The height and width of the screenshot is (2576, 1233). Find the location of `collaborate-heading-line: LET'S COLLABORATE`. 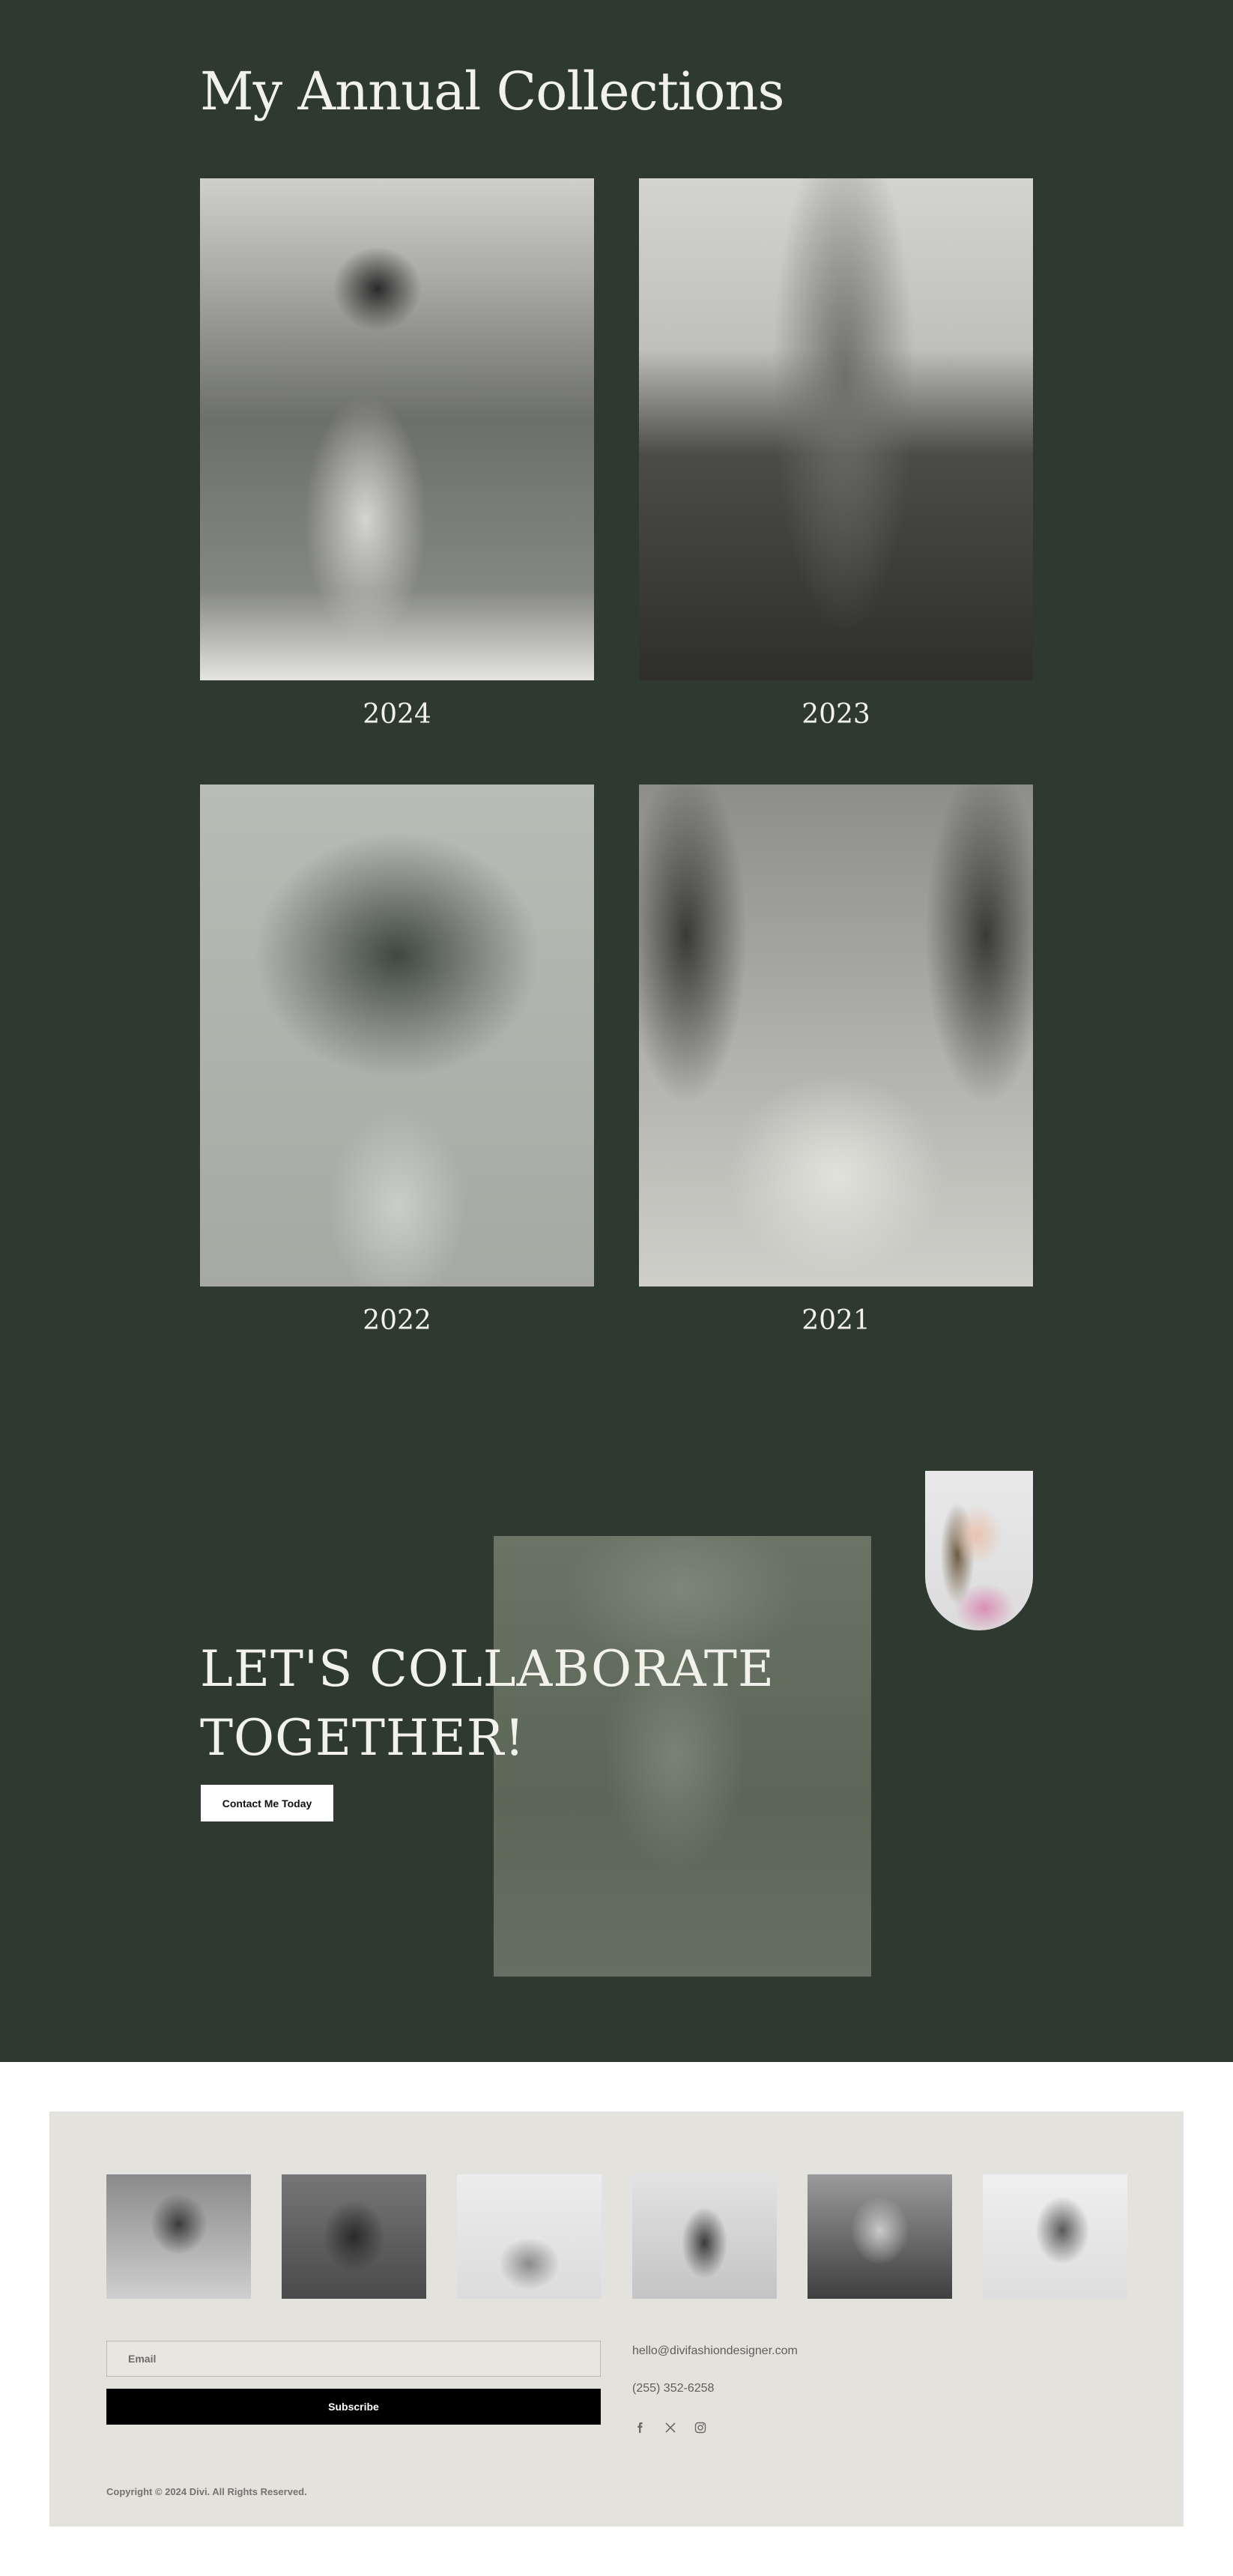

collaborate-heading-line: LET'S COLLABORATE is located at coordinates (488, 1669).